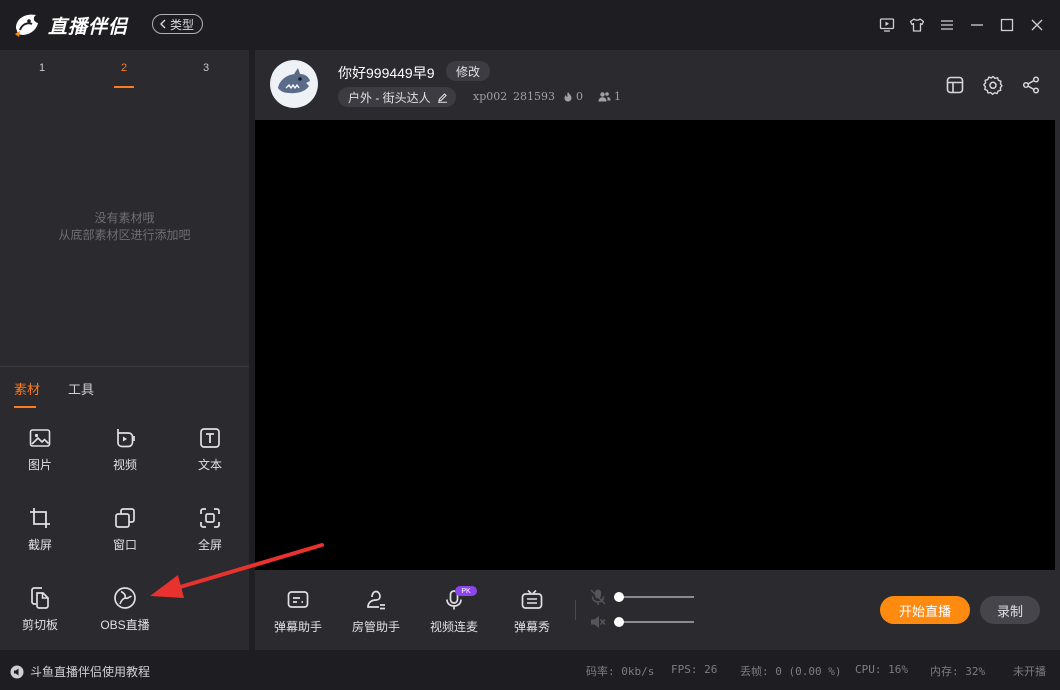 The width and height of the screenshot is (1060, 690). I want to click on tool-text-label: 文本, so click(209, 465).